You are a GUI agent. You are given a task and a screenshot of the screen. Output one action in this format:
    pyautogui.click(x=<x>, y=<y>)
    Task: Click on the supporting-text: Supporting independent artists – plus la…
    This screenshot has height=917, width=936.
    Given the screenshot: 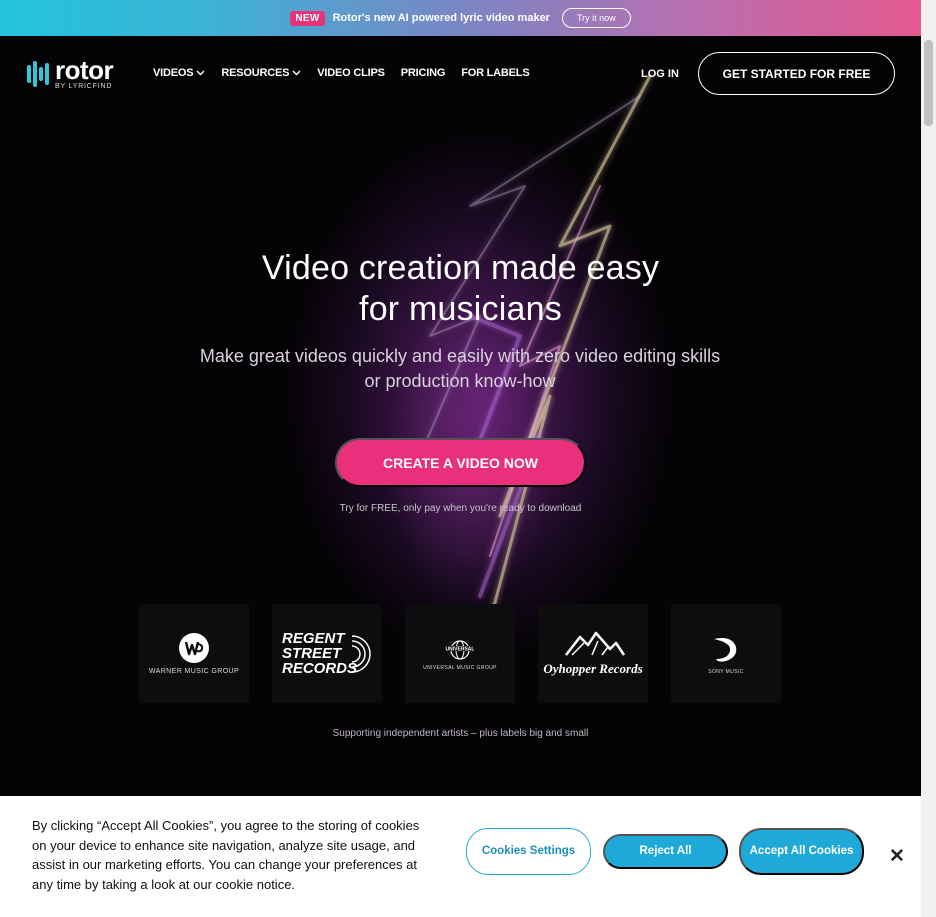 What is the action you would take?
    pyautogui.click(x=460, y=733)
    